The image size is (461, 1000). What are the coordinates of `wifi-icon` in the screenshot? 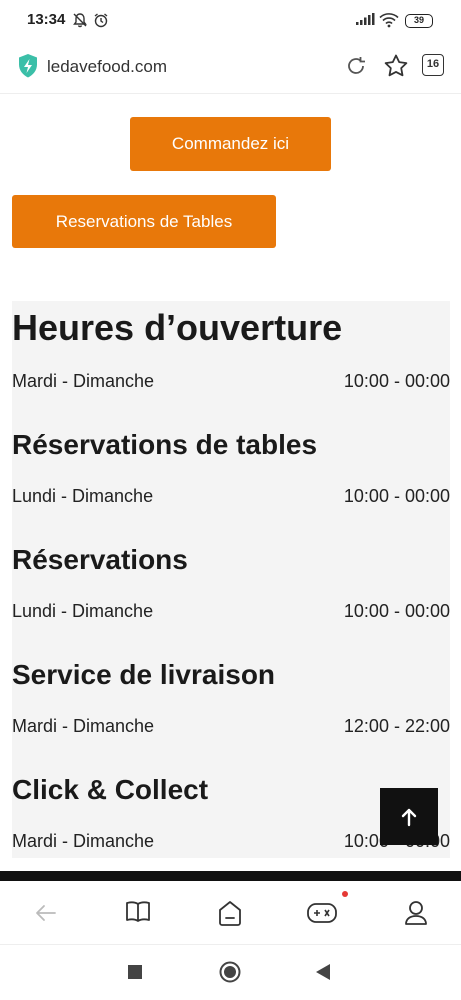 It's located at (389, 20).